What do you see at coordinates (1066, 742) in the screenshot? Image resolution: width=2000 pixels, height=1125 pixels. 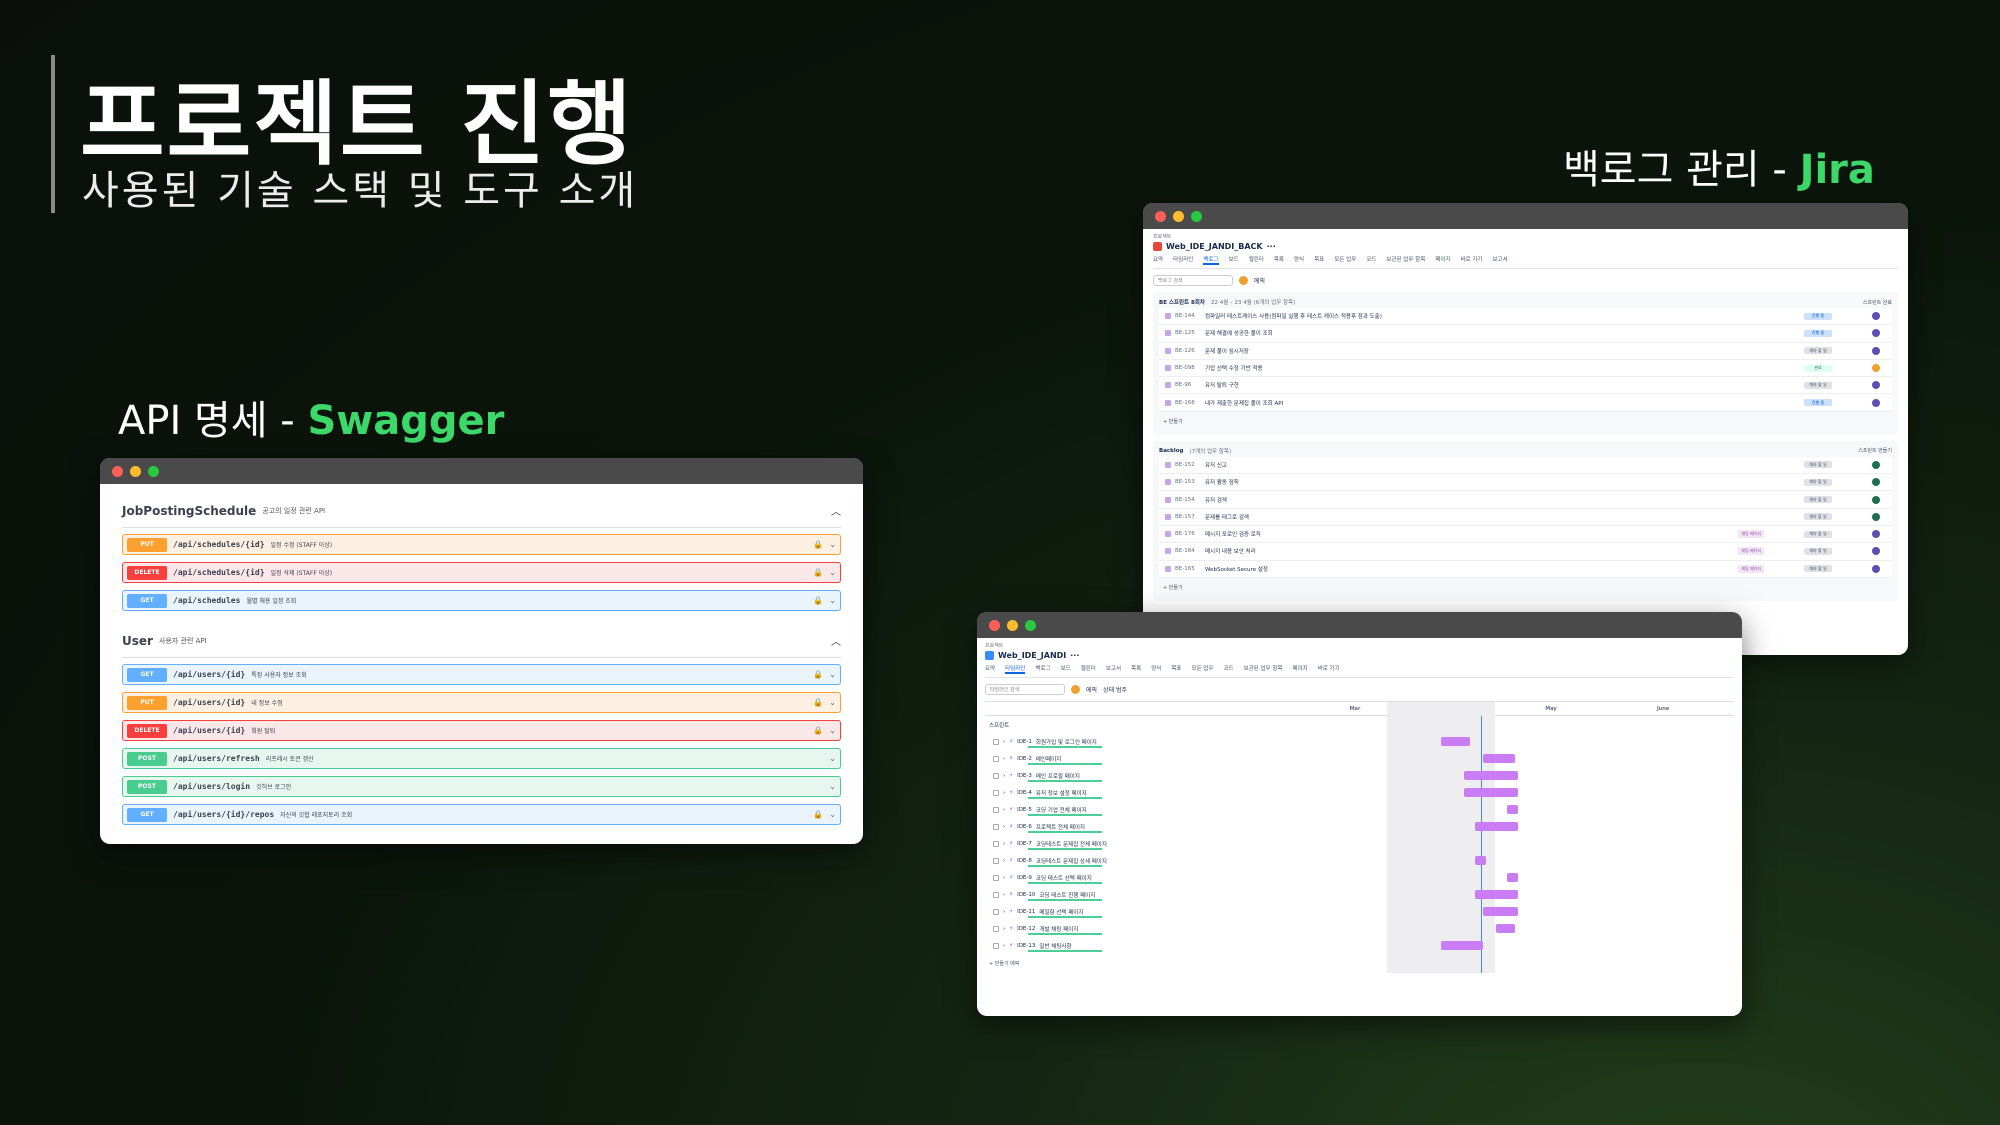 I see `epic-name: 회원가입 및 로그인 페이지` at bounding box center [1066, 742].